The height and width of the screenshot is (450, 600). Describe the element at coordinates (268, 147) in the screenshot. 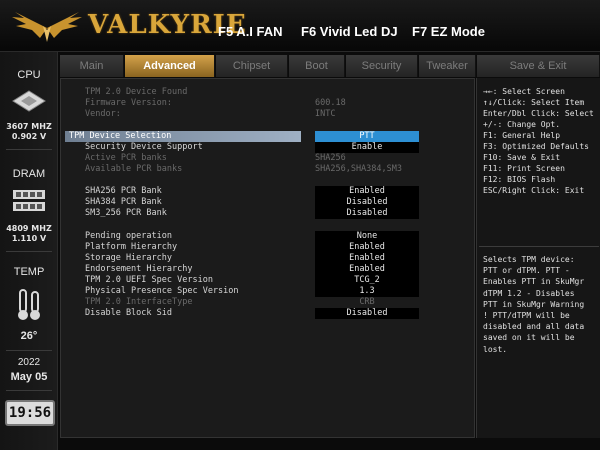

I see `security-device-support-row: Security Device Support Enable` at that location.